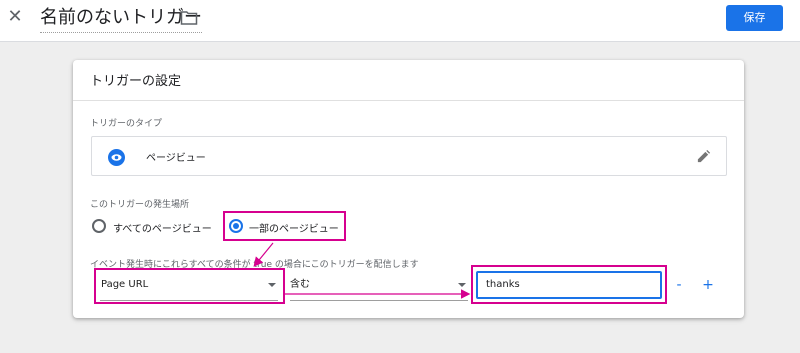 This screenshot has width=800, height=353. What do you see at coordinates (189, 286) in the screenshot?
I see `highlight-box-variable` at bounding box center [189, 286].